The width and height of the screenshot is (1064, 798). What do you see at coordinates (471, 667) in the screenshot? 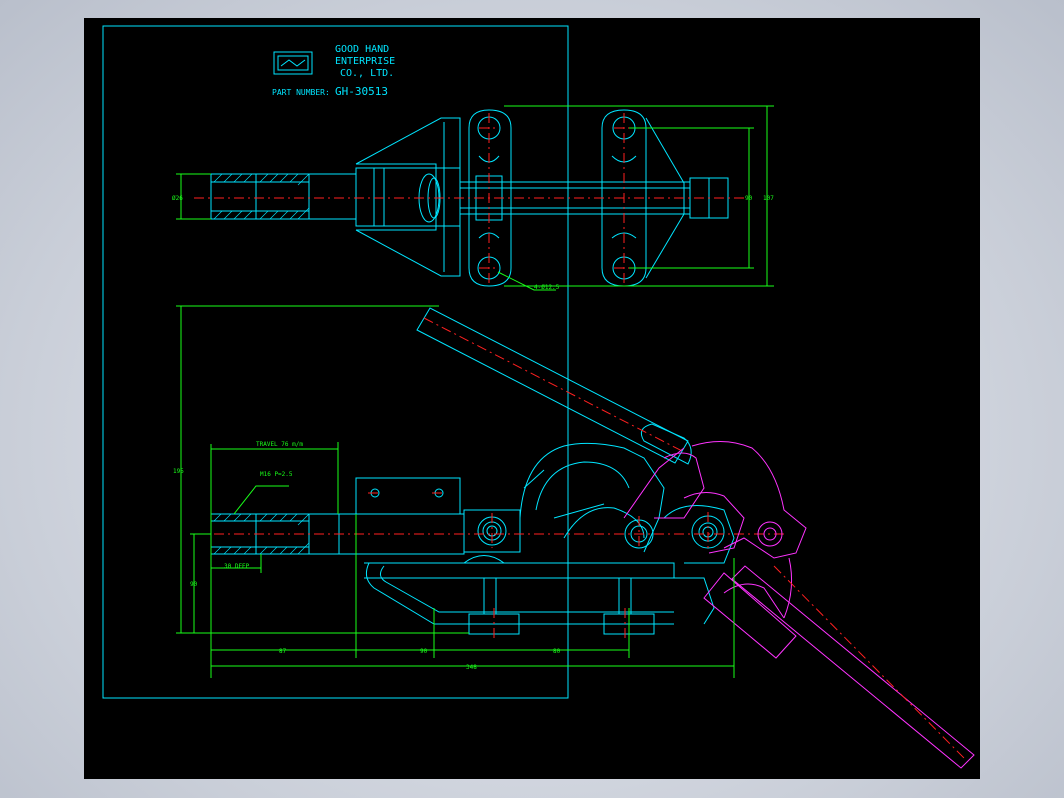
I see `dim-total-len: 348` at bounding box center [471, 667].